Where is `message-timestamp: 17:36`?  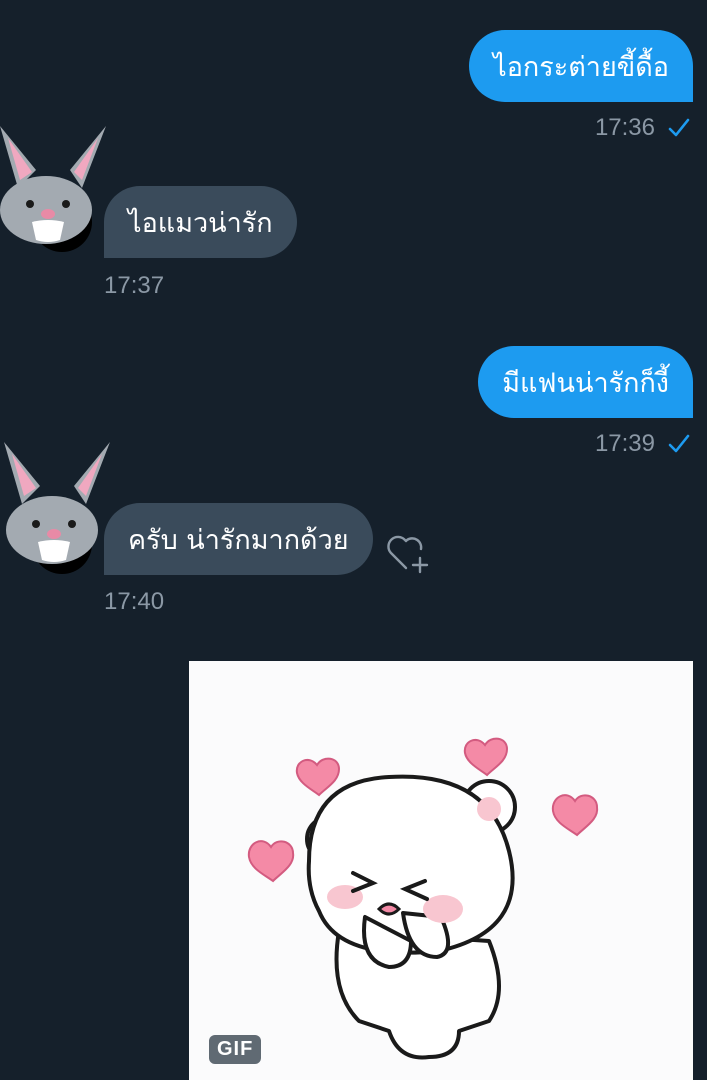 message-timestamp: 17:36 is located at coordinates (624, 127).